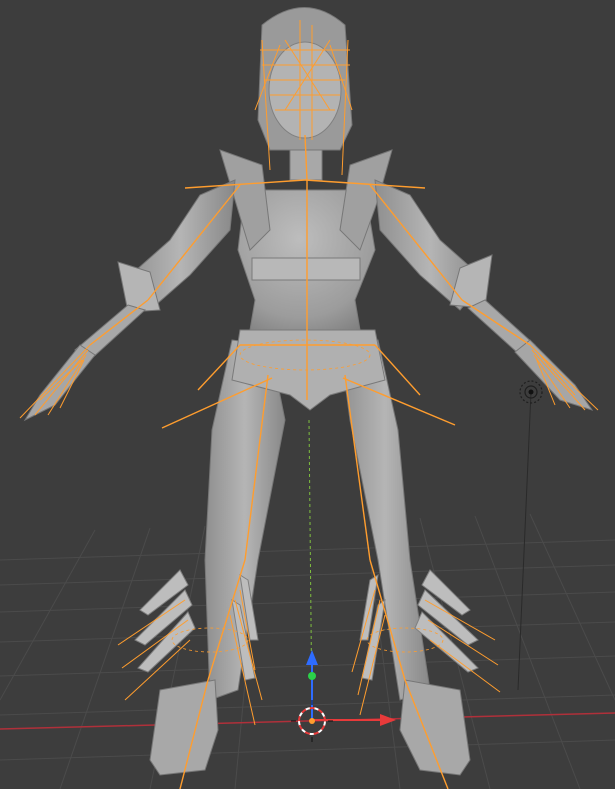  Describe the element at coordinates (530, 535) in the screenshot. I see `light-empty-icon` at that location.